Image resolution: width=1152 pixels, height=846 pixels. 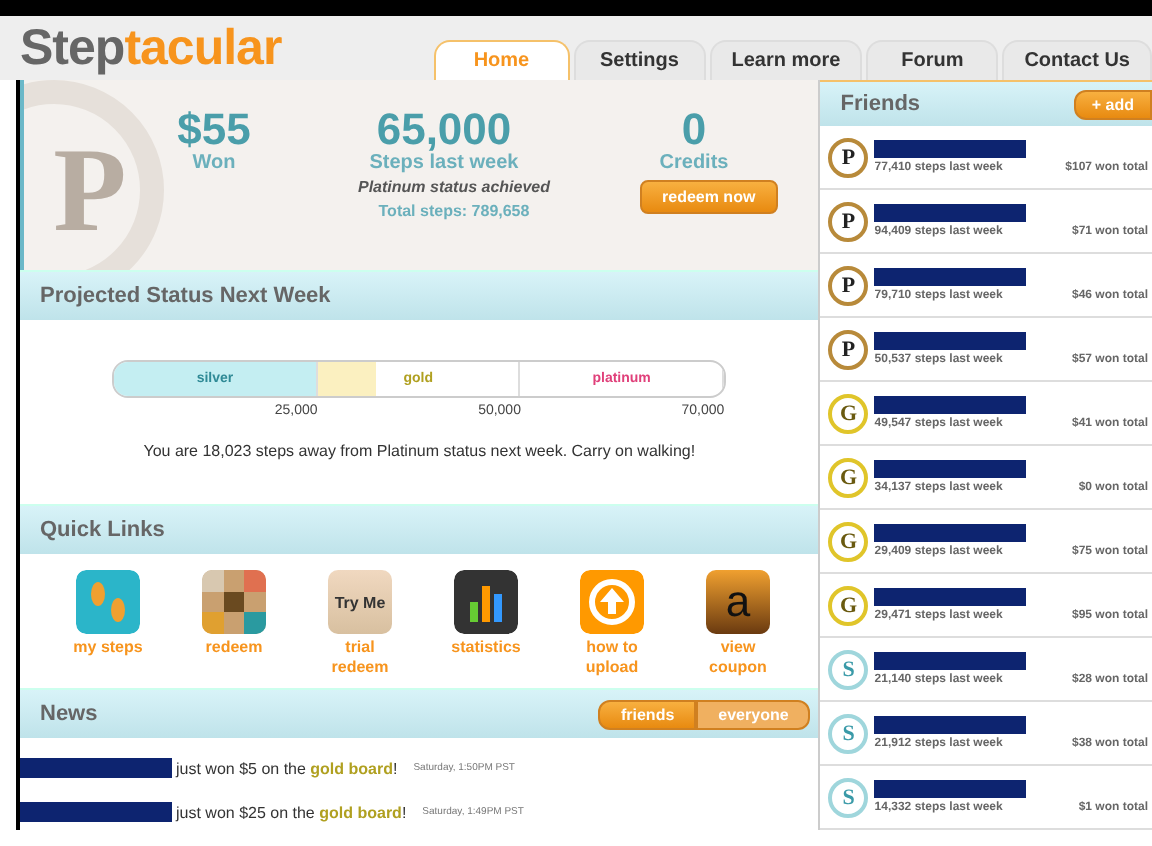 I want to click on status-note: Platinum status achieved, so click(x=454, y=187).